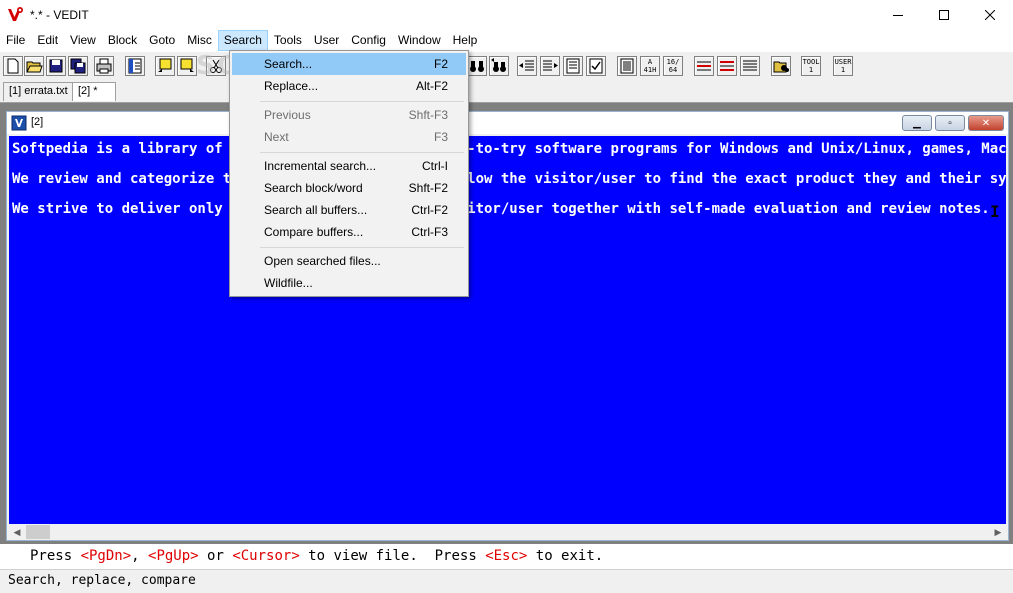 The height and width of the screenshot is (593, 1013). I want to click on fraction-button: 16/ 64, so click(673, 66).